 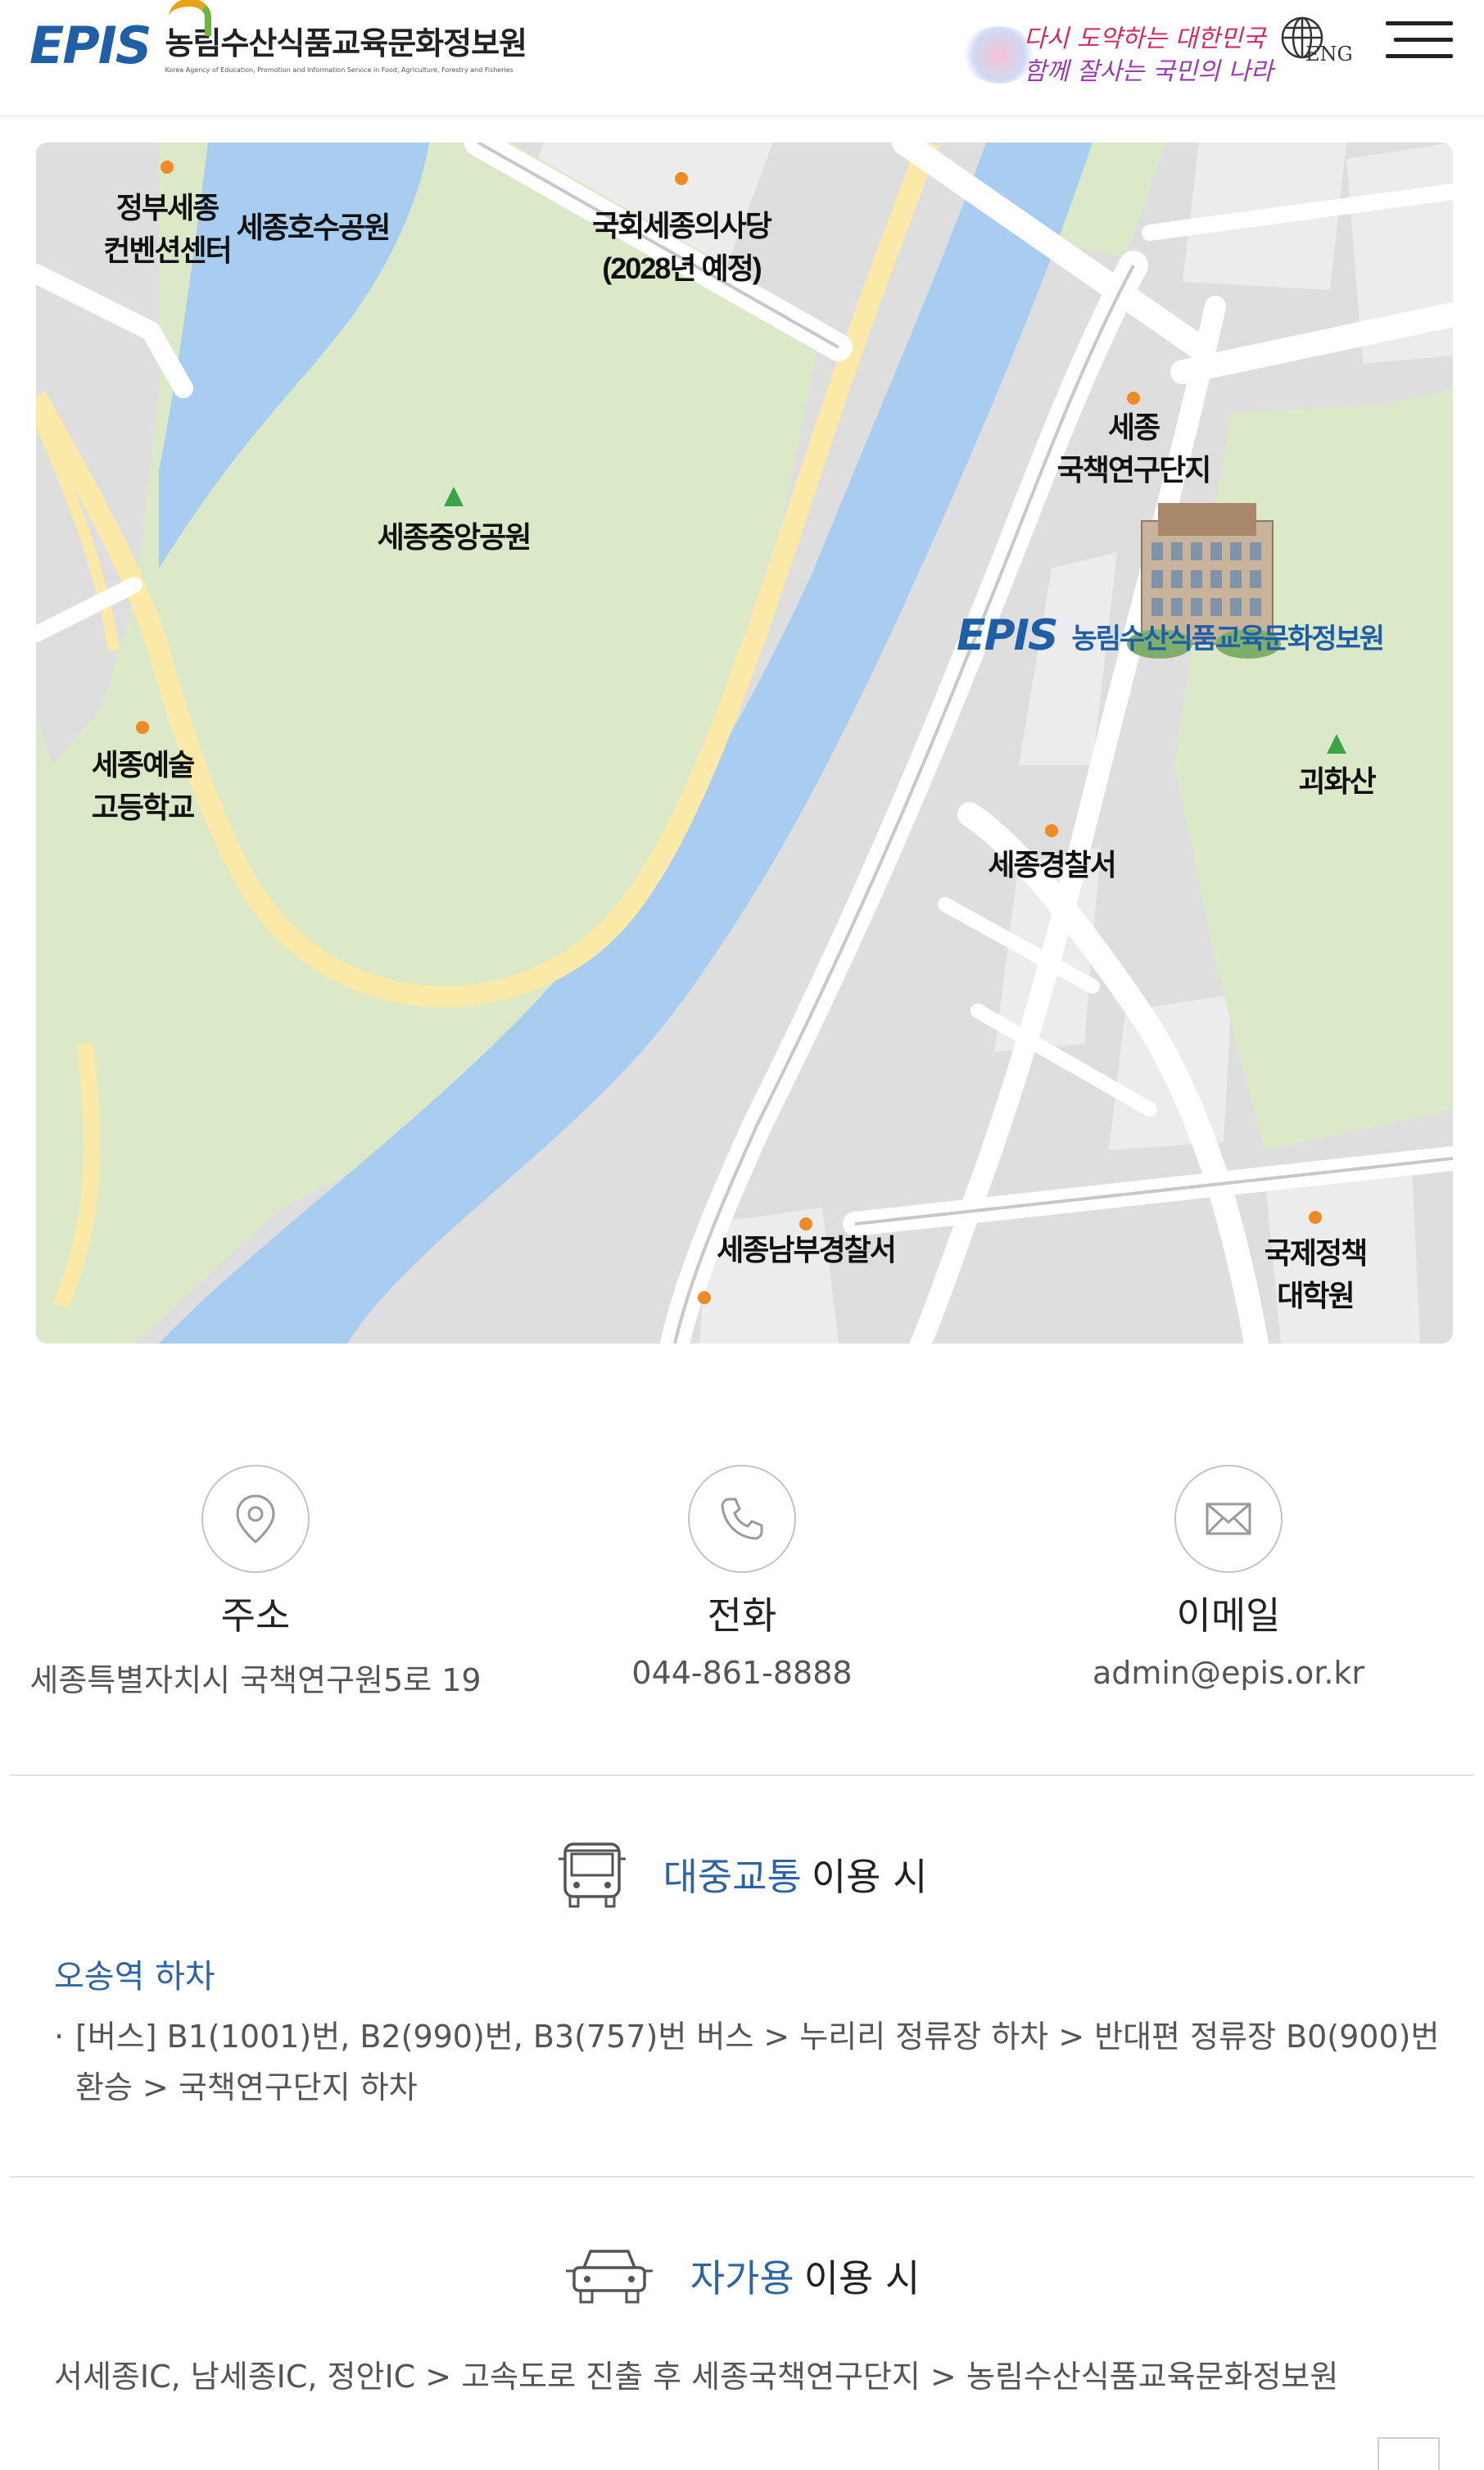 I want to click on scroll-top-button, so click(x=1409, y=2453).